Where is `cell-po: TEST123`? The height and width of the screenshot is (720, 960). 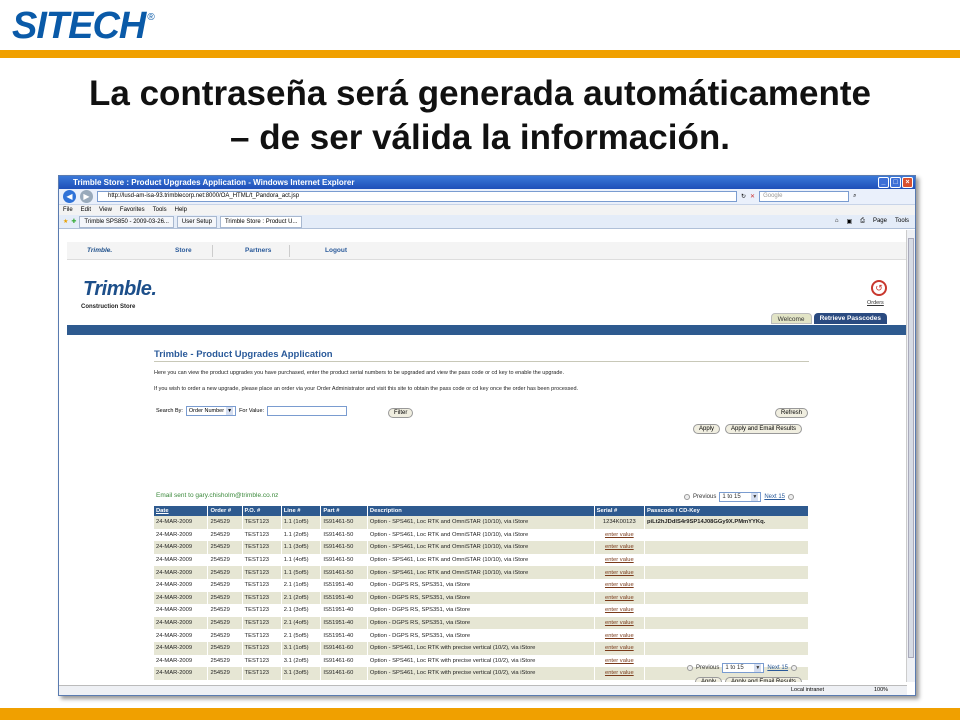
cell-po: TEST123 is located at coordinates (262, 560).